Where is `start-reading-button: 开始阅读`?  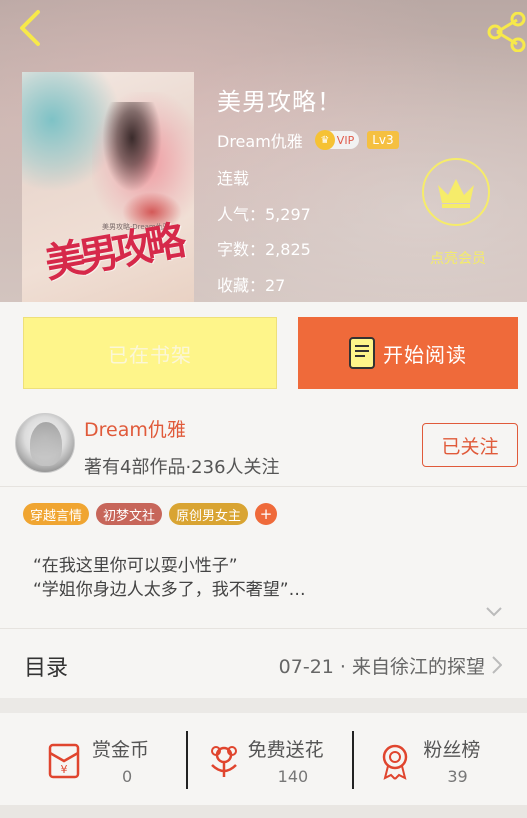
start-reading-button: 开始阅读 is located at coordinates (408, 353).